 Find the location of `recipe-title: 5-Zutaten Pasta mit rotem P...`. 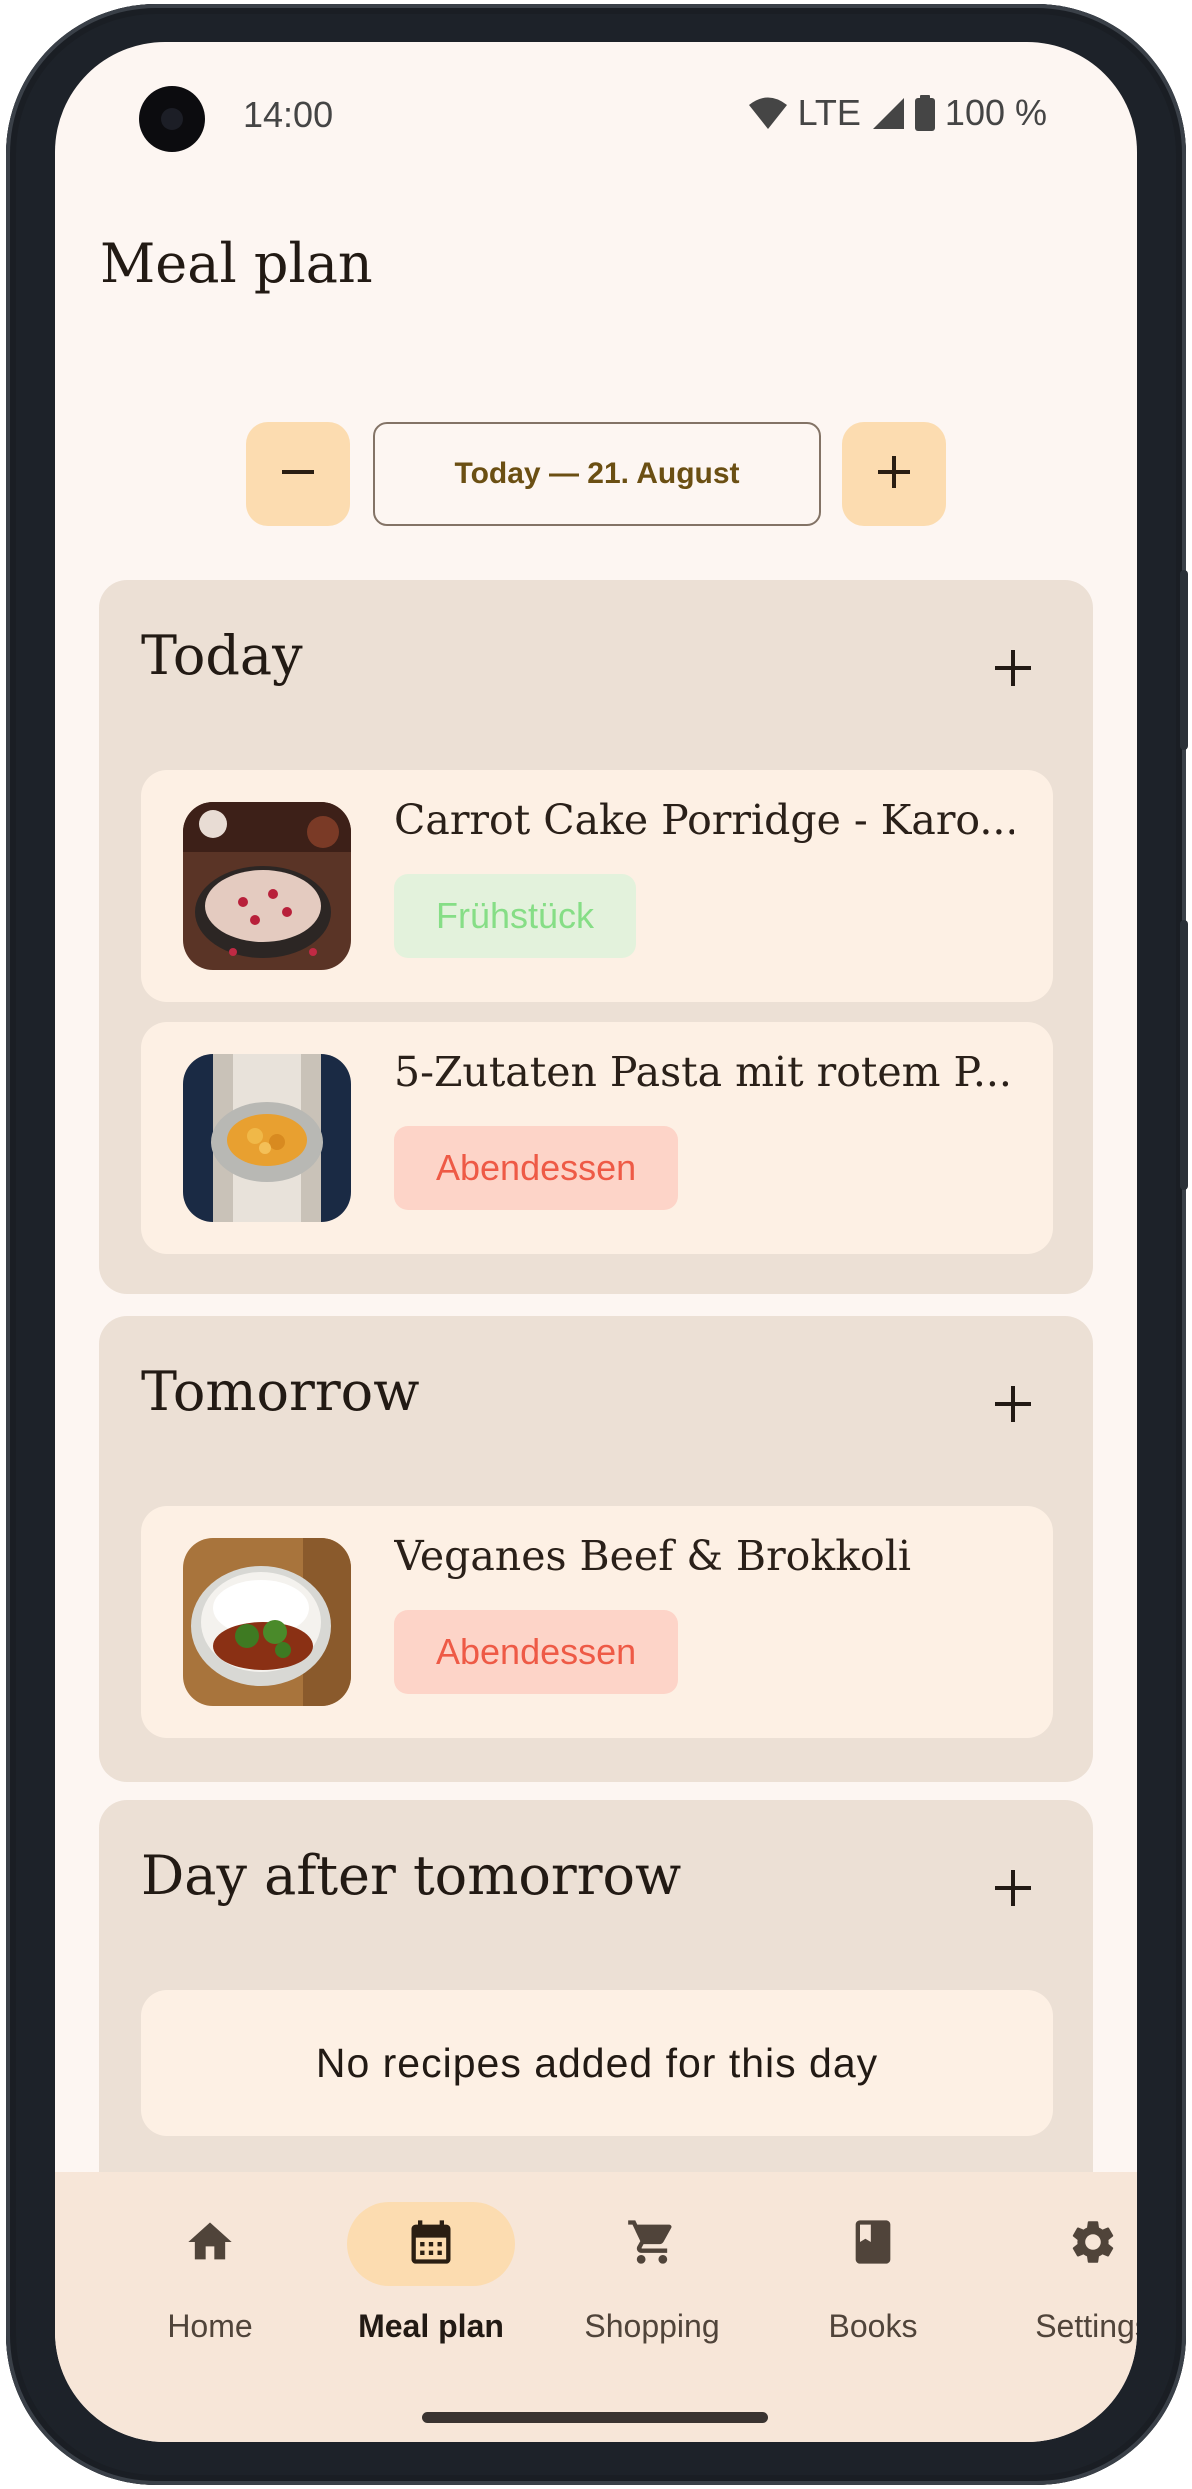

recipe-title: 5-Zutaten Pasta mit rotem P... is located at coordinates (703, 1072).